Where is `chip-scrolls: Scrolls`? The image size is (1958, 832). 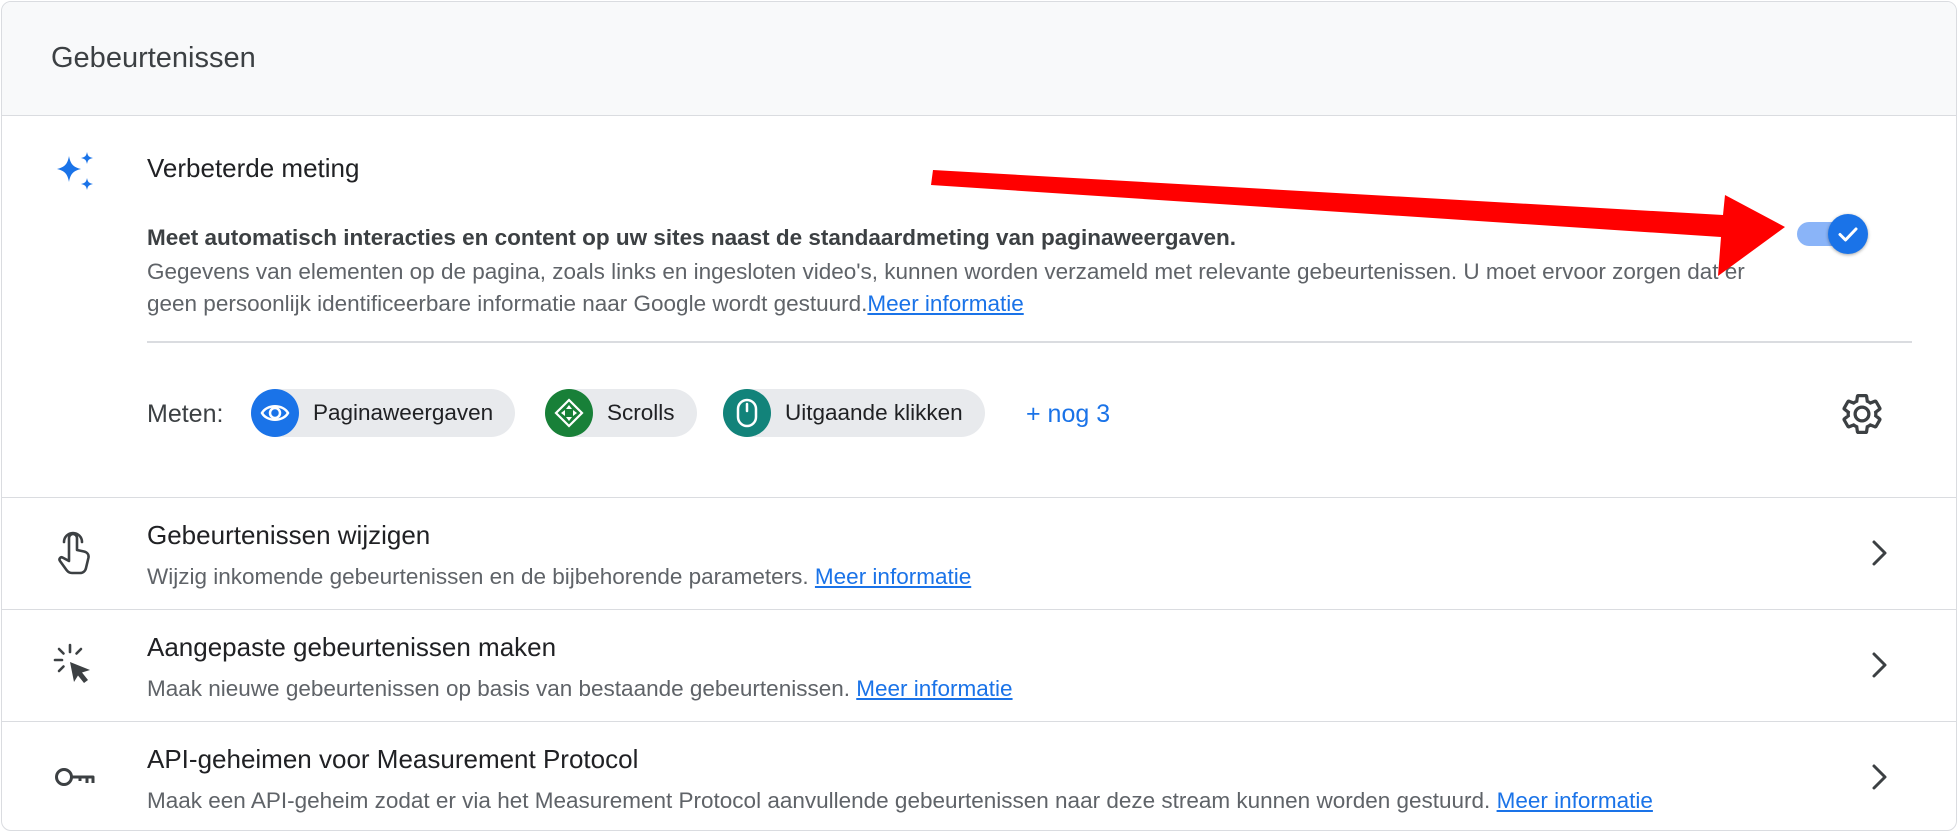
chip-scrolls: Scrolls is located at coordinates (621, 413).